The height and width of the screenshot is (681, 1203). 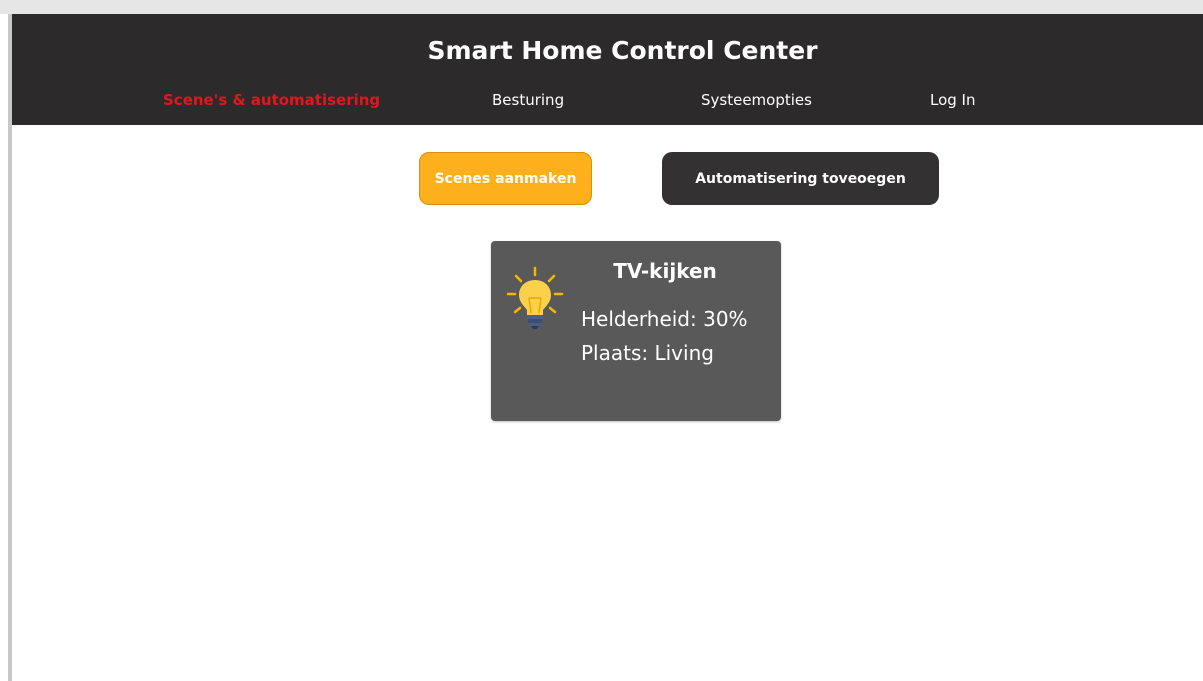 I want to click on scene-location: Plaats: Living, so click(x=647, y=353).